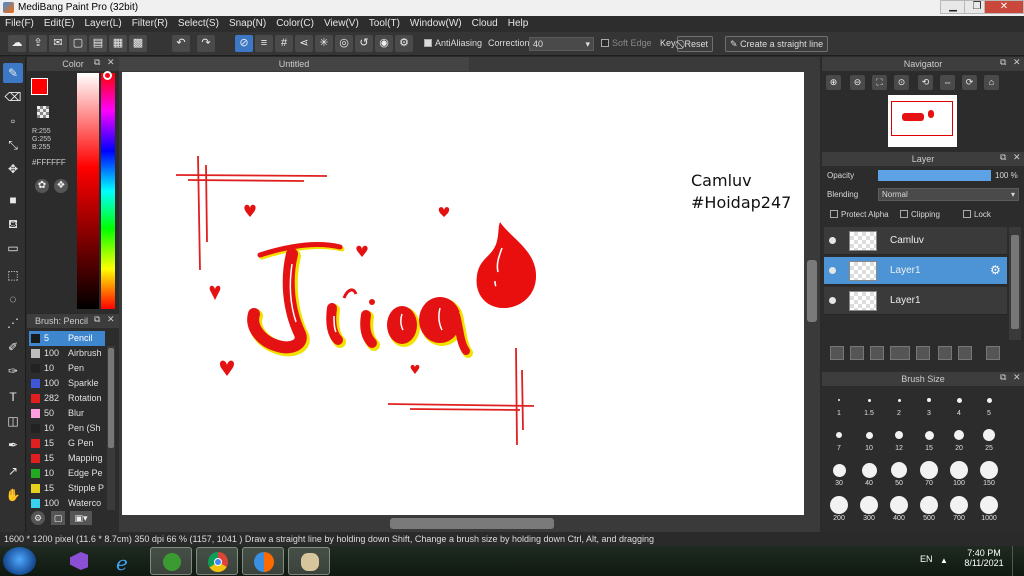 Image resolution: width=1024 pixels, height=576 pixels. What do you see at coordinates (993, 353) in the screenshot?
I see `trash-icon` at bounding box center [993, 353].